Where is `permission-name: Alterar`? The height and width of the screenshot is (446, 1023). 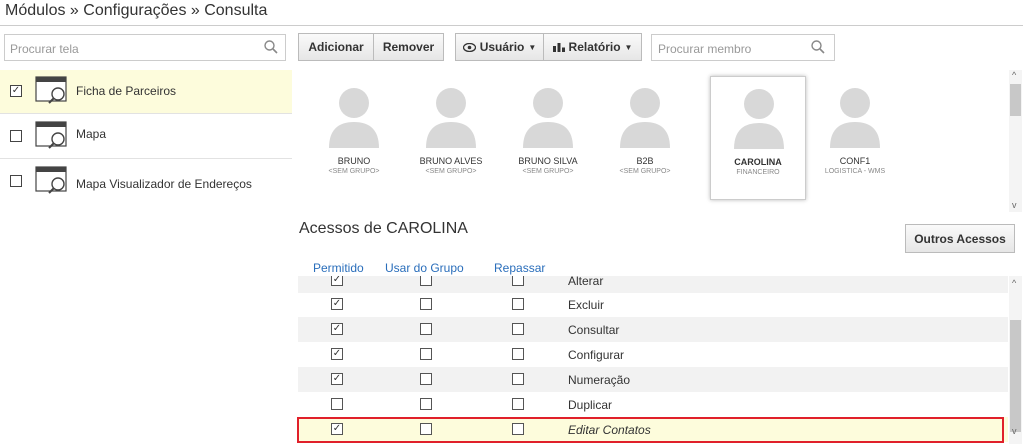 permission-name: Alterar is located at coordinates (586, 282).